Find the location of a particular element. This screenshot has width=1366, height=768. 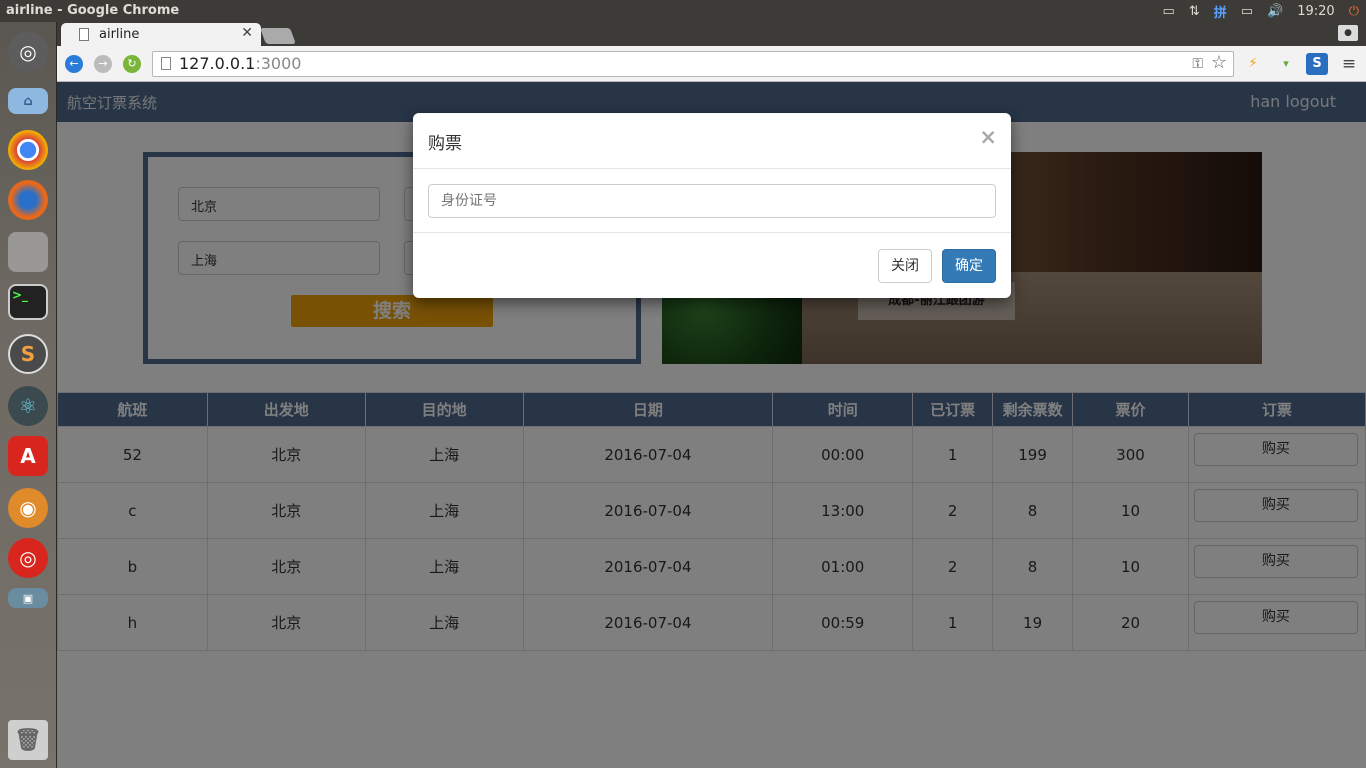

modal-title: 购票 is located at coordinates (445, 144).